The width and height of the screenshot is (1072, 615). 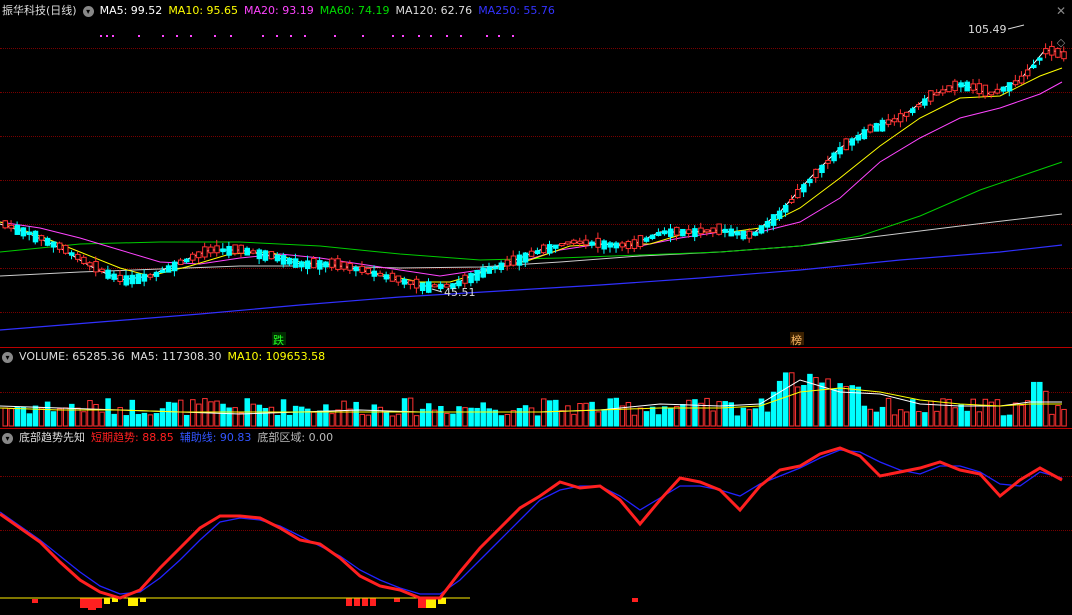 I want to click on high-price-label: 105.49, so click(x=987, y=29).